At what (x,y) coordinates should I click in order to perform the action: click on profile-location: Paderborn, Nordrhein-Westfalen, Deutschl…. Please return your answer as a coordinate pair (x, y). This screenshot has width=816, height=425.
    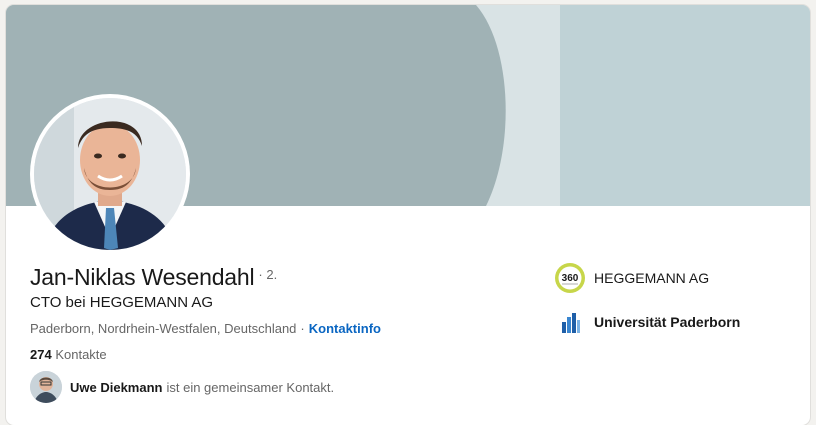
    Looking at the image, I should click on (163, 328).